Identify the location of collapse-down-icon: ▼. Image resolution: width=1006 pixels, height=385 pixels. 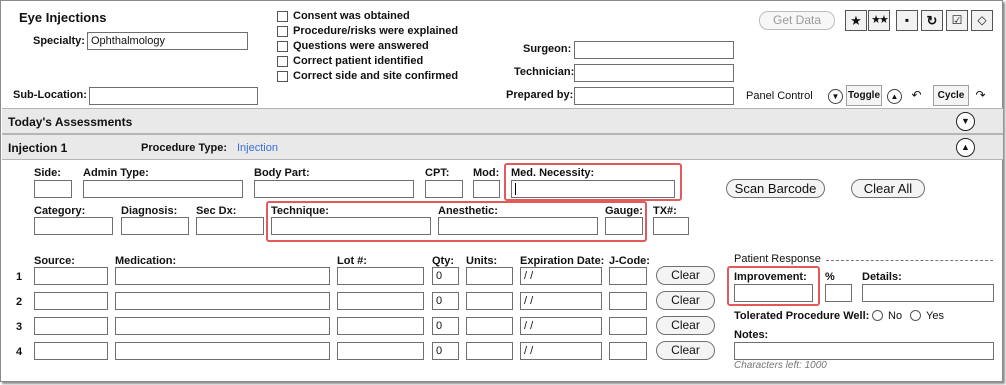
(835, 96).